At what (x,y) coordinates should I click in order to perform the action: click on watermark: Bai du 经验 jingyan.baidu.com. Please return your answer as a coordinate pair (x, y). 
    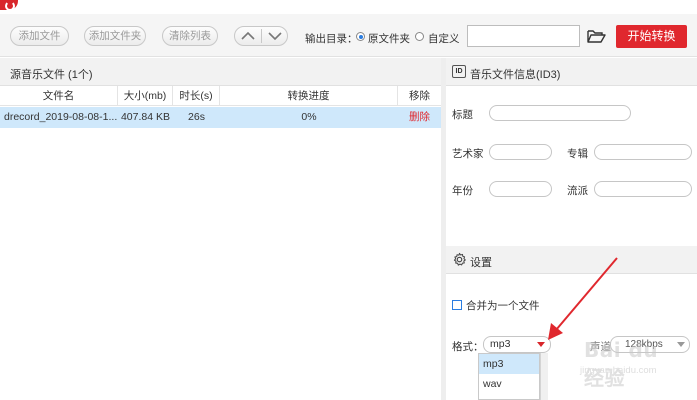
    Looking at the image, I should click on (631, 363).